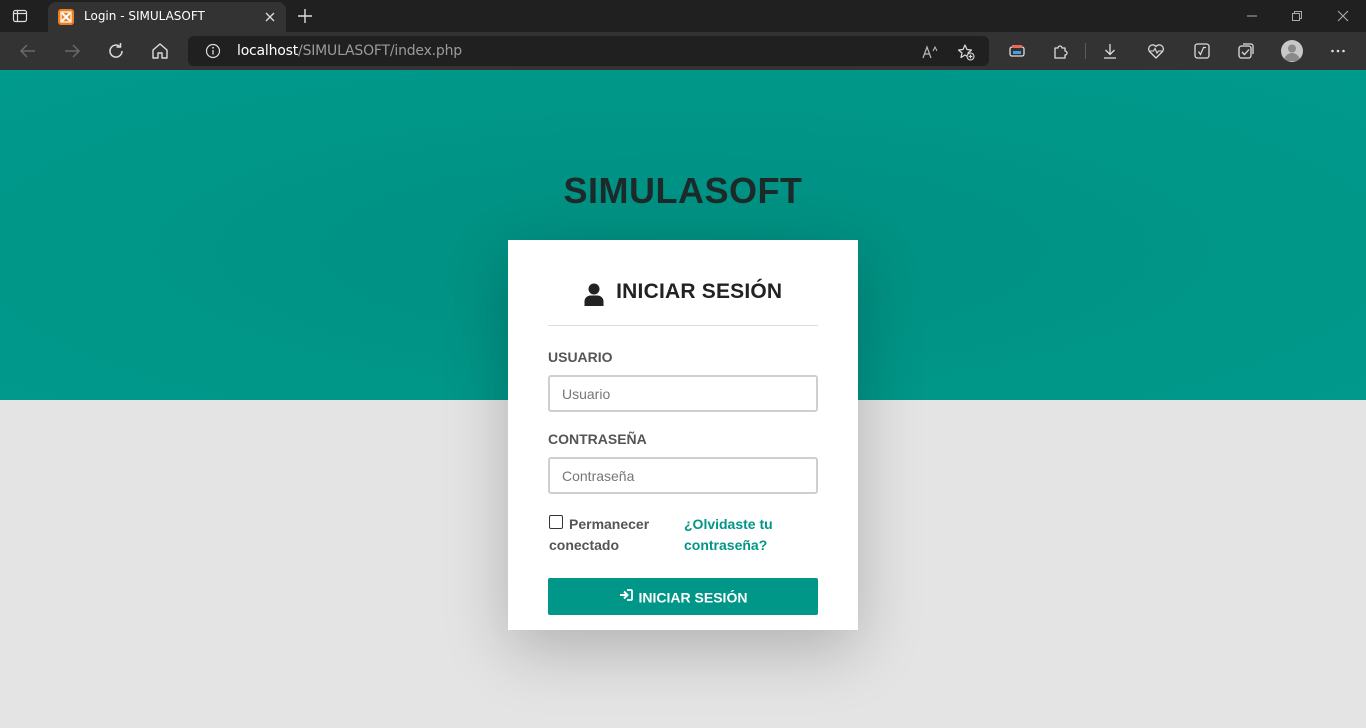 This screenshot has height=728, width=1366. I want to click on extensions-icon, so click(1061, 51).